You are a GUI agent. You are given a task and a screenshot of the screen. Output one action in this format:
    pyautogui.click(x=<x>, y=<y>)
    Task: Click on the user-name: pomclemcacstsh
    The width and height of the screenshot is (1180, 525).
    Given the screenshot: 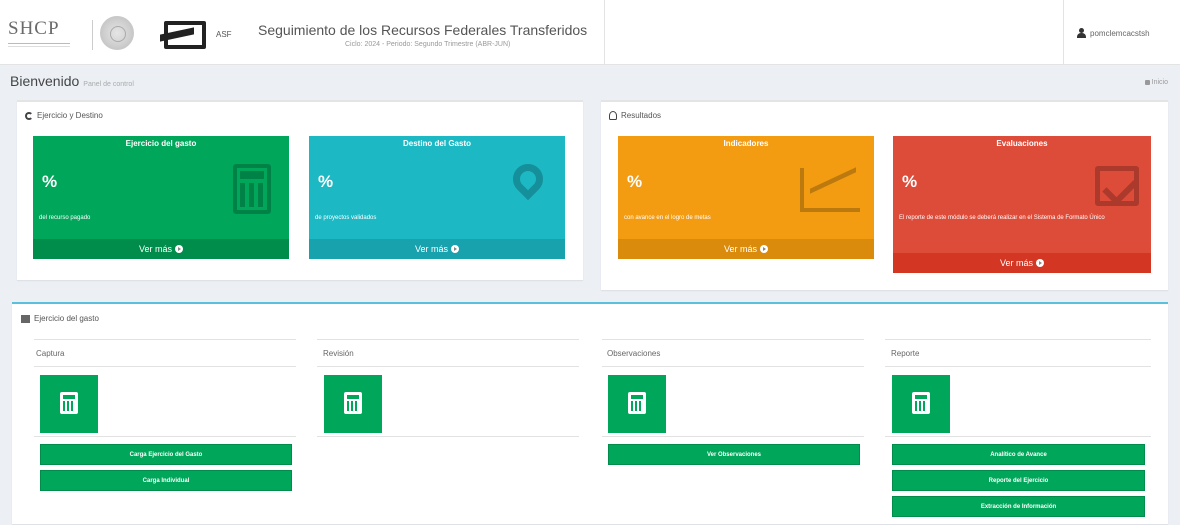 What is the action you would take?
    pyautogui.click(x=1120, y=33)
    